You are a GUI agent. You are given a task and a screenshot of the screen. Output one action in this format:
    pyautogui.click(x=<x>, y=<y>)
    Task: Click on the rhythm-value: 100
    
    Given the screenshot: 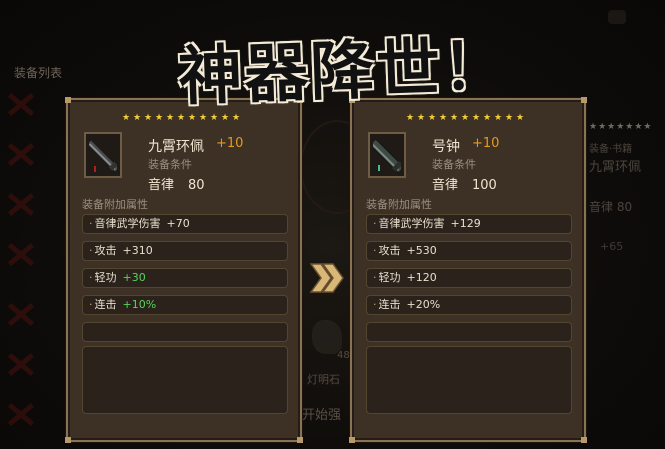 What is the action you would take?
    pyautogui.click(x=484, y=185)
    